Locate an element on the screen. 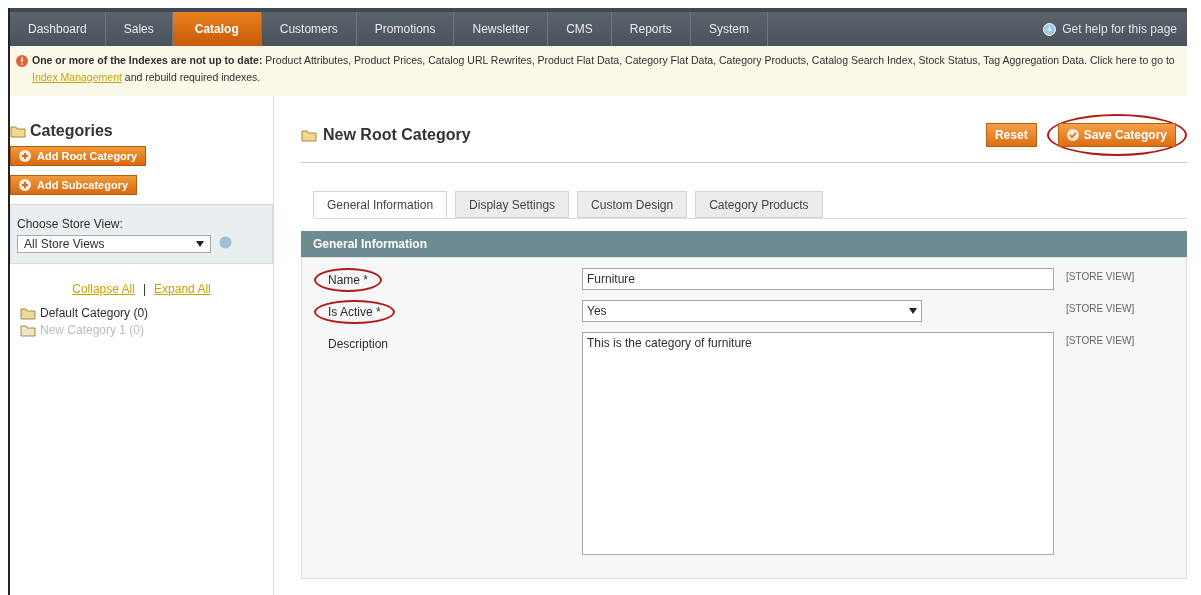  help-link: Get help for this page is located at coordinates (1119, 29).